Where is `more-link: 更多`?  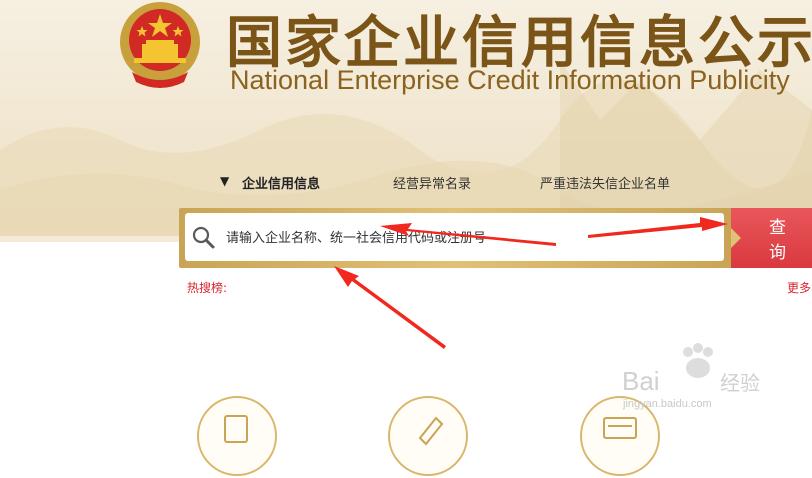 more-link: 更多 is located at coordinates (799, 287).